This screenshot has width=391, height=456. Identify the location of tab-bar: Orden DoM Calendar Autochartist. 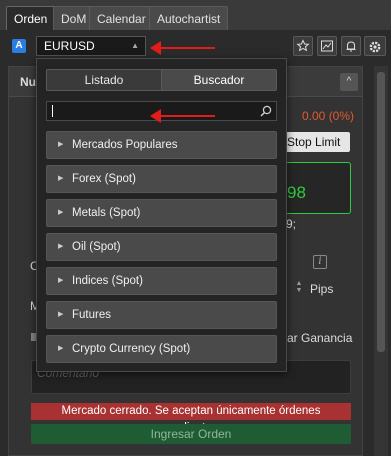
(195, 15).